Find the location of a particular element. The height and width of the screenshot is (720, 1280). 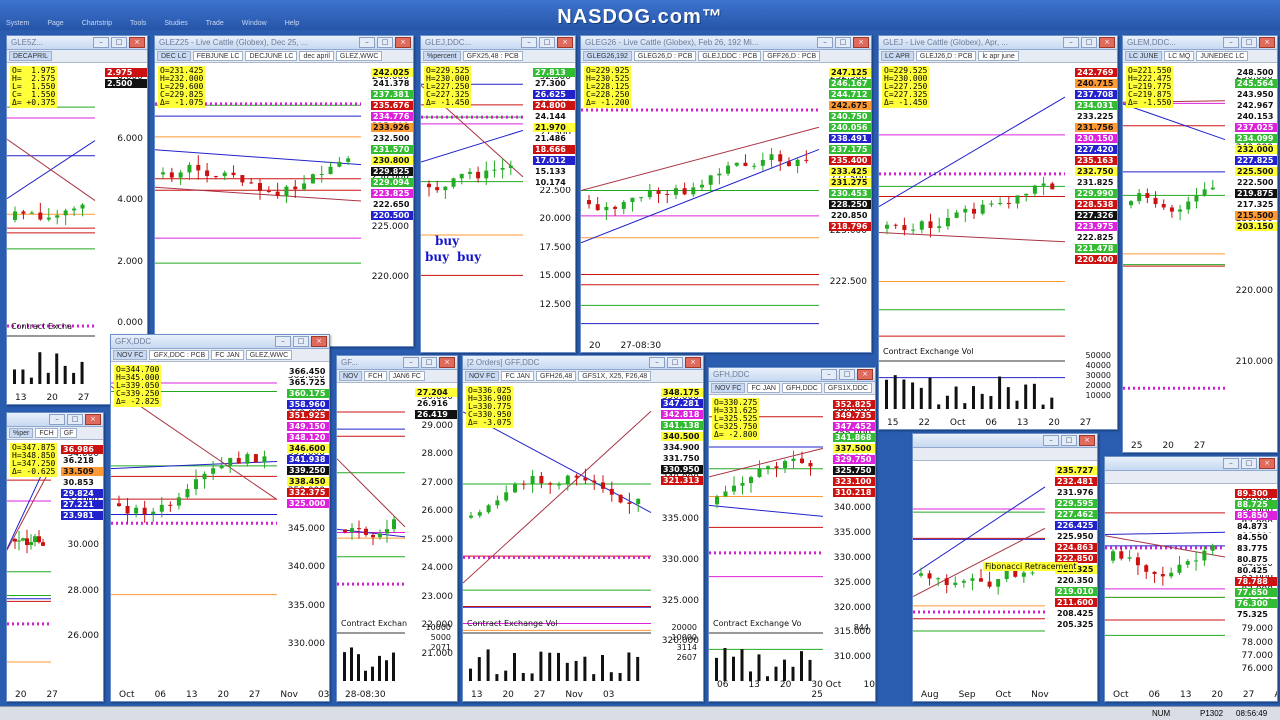

chart-tab: DEC LC is located at coordinates (174, 56).